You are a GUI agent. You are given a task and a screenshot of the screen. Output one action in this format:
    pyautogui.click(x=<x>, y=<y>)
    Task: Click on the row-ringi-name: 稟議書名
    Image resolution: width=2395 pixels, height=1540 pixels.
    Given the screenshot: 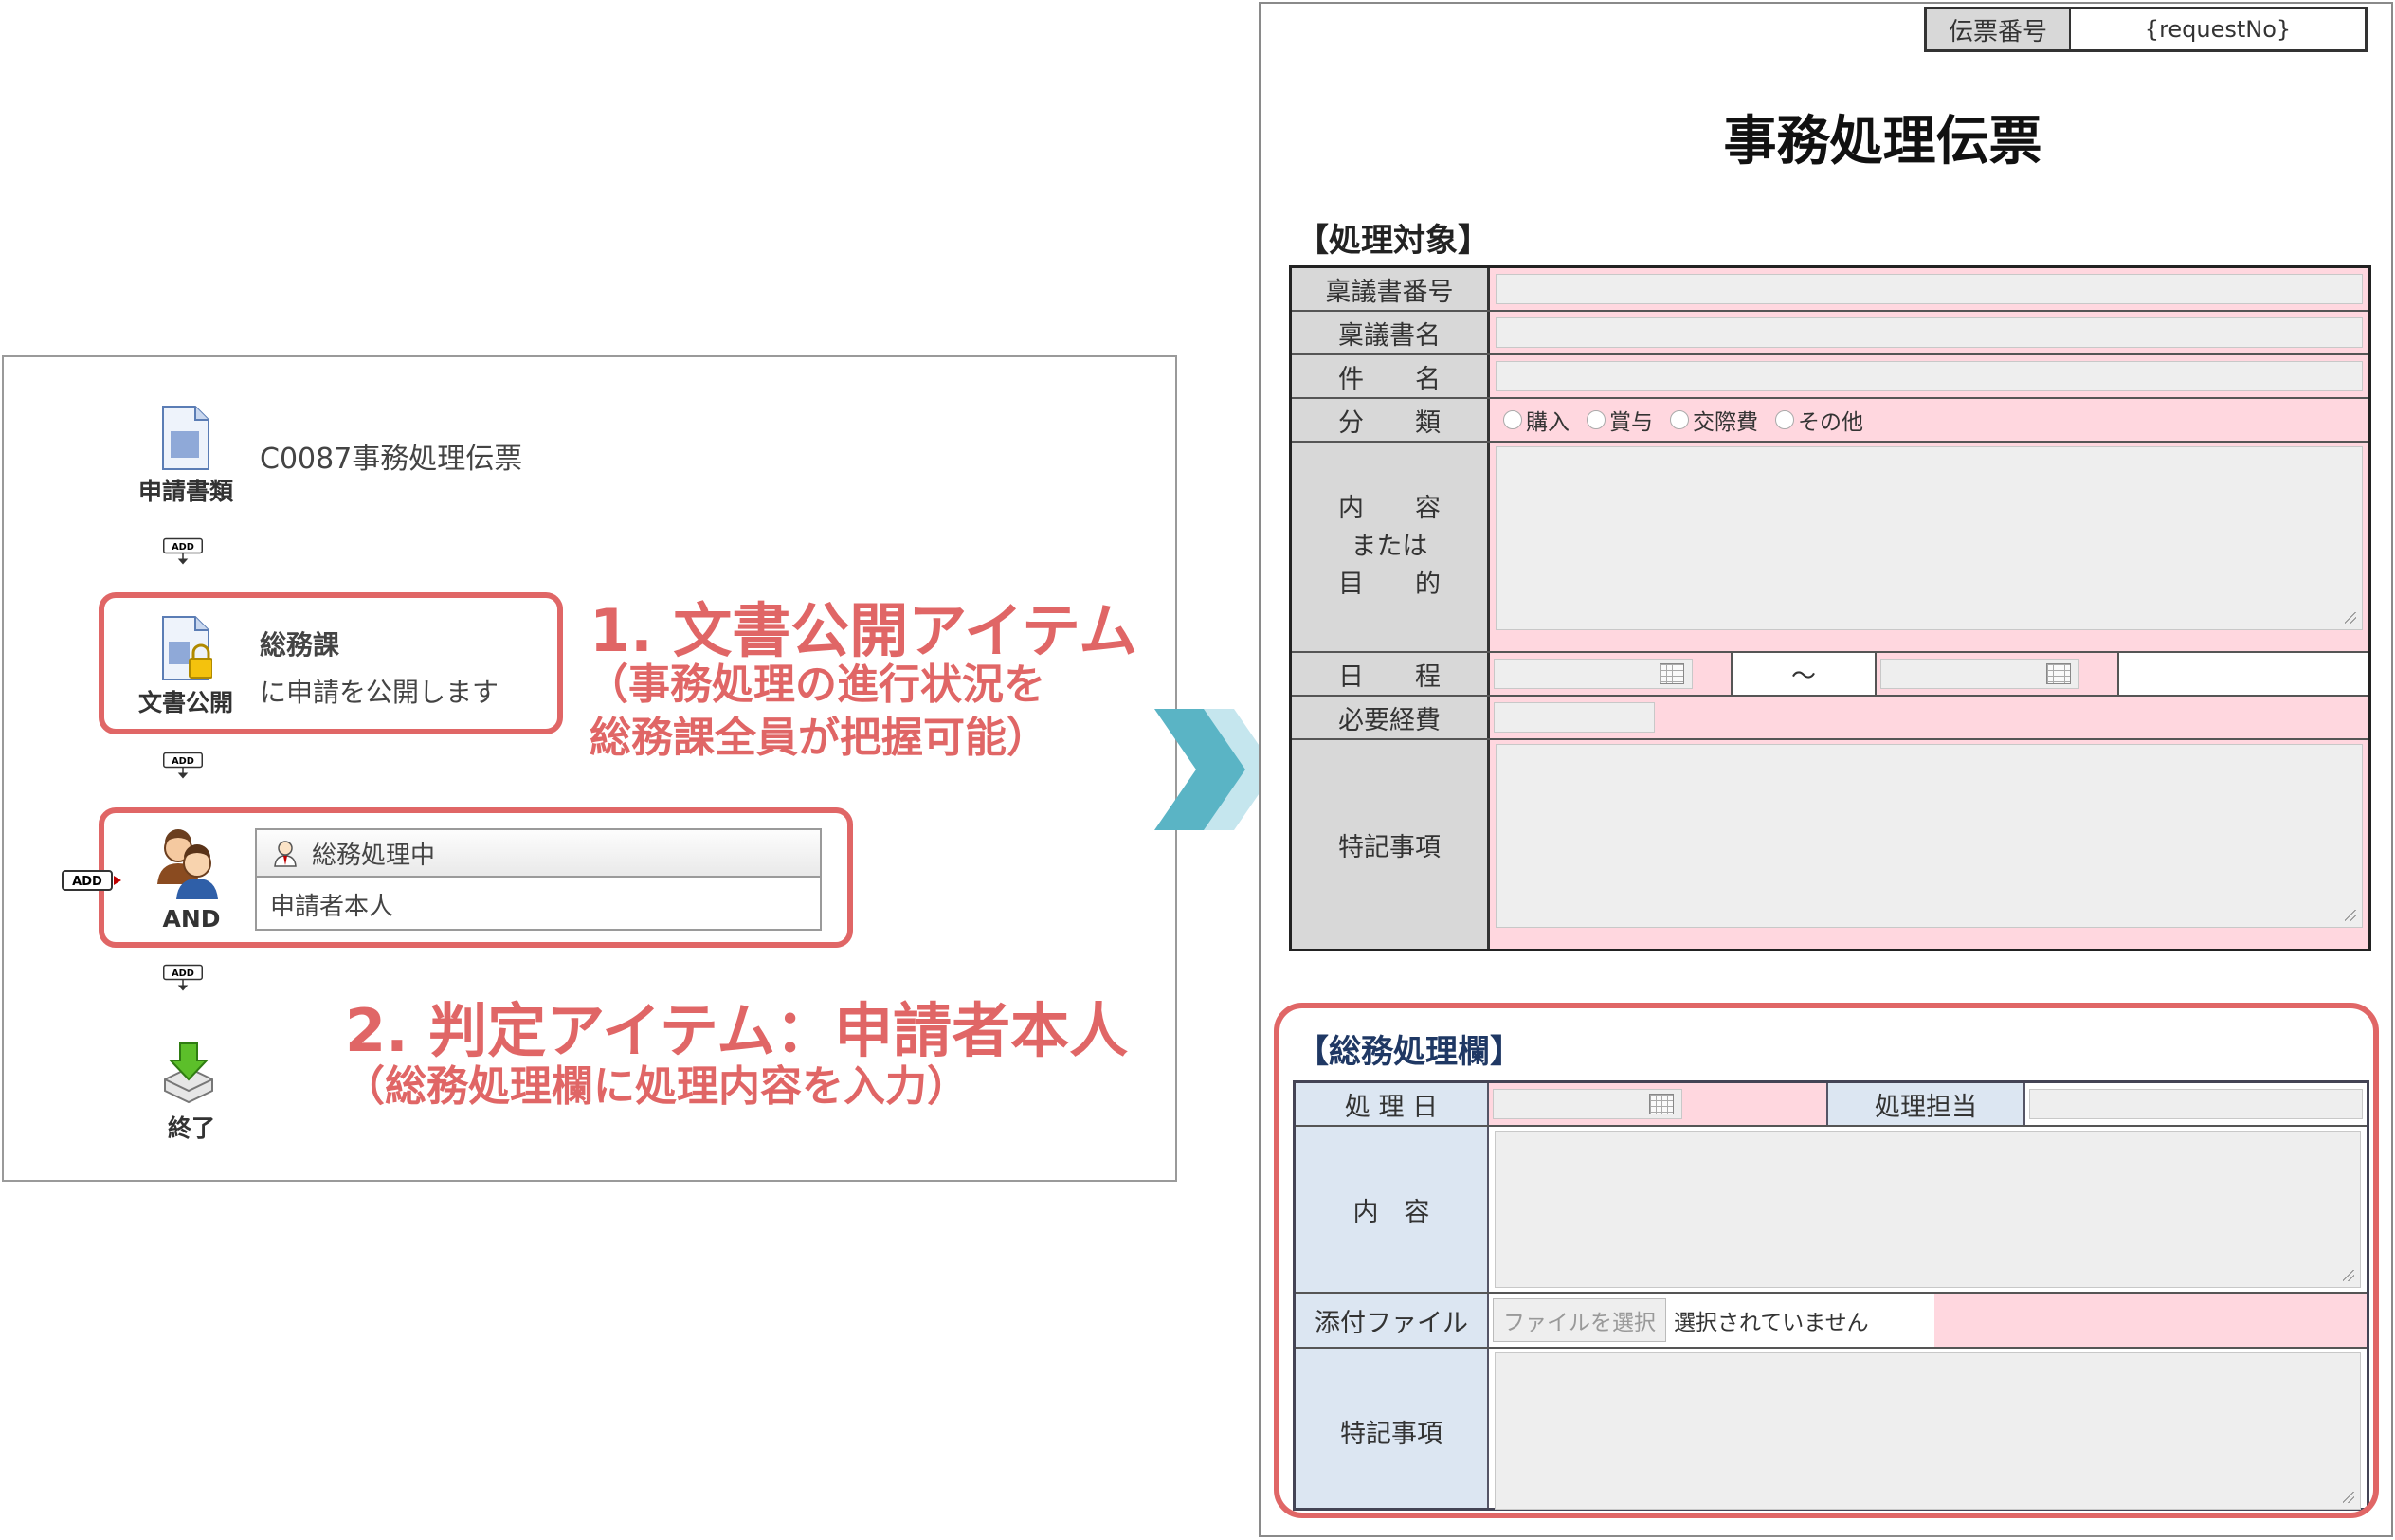 What is the action you would take?
    pyautogui.click(x=1830, y=333)
    